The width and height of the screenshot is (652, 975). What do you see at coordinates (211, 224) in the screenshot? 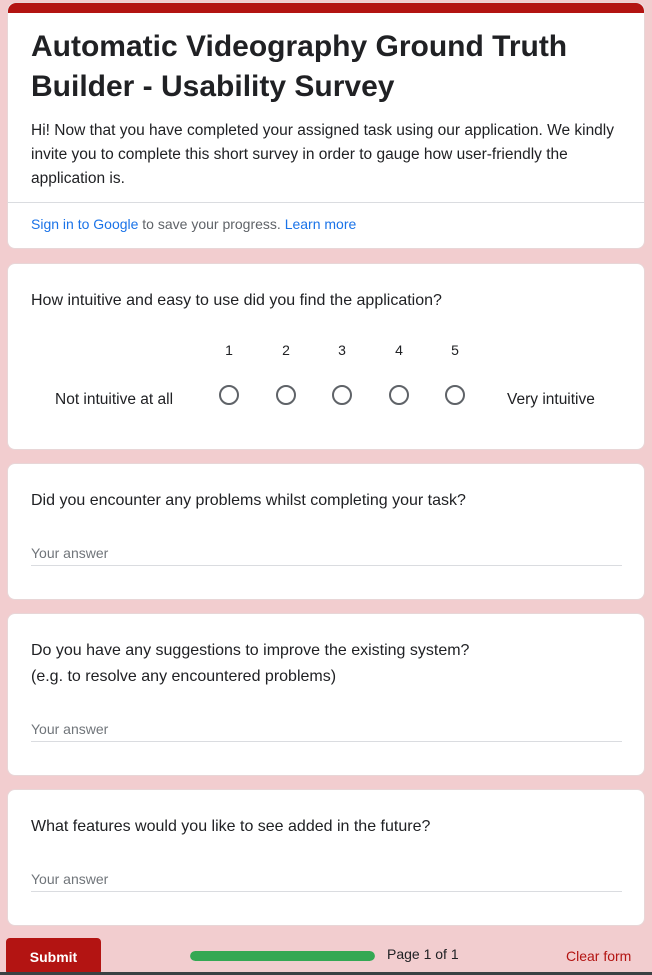
I see `signin-text: to save your progress.` at bounding box center [211, 224].